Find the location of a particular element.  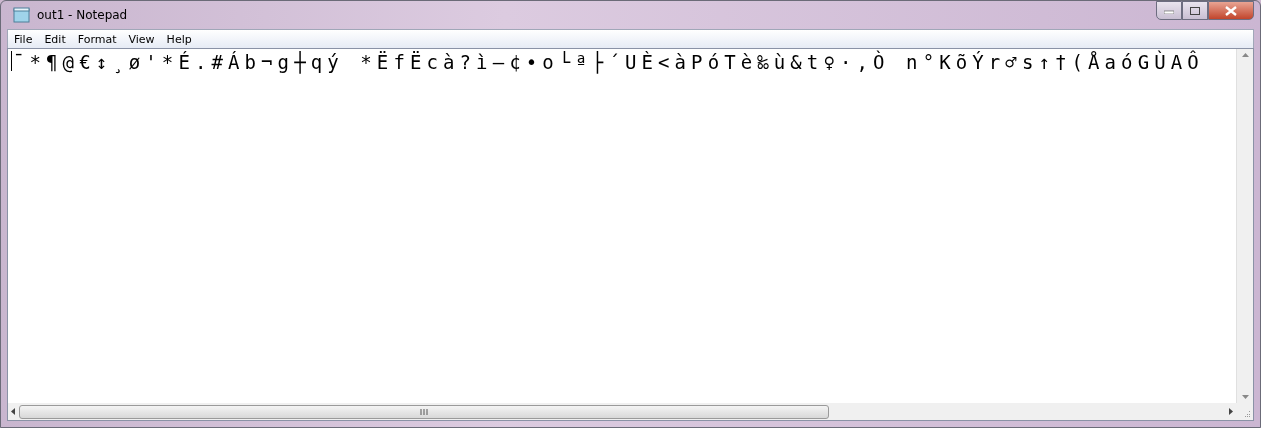

scroll-left-icon is located at coordinates (13, 411).